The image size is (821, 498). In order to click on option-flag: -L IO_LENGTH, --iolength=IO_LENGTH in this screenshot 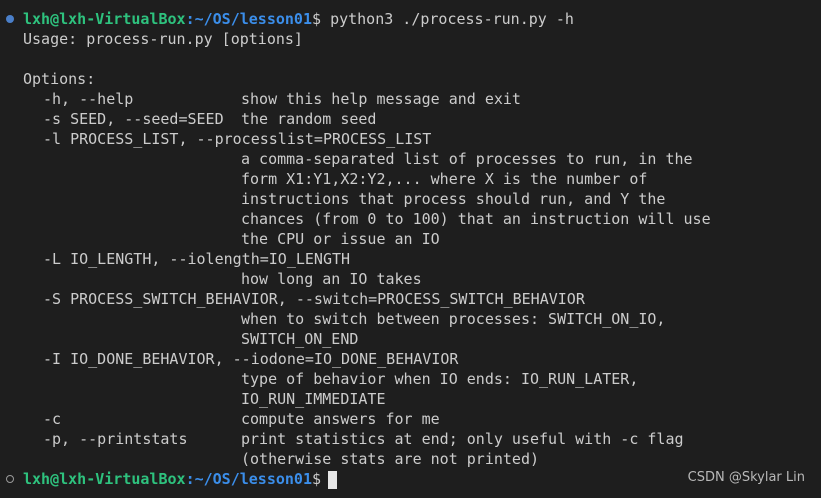, I will do `click(197, 259)`.